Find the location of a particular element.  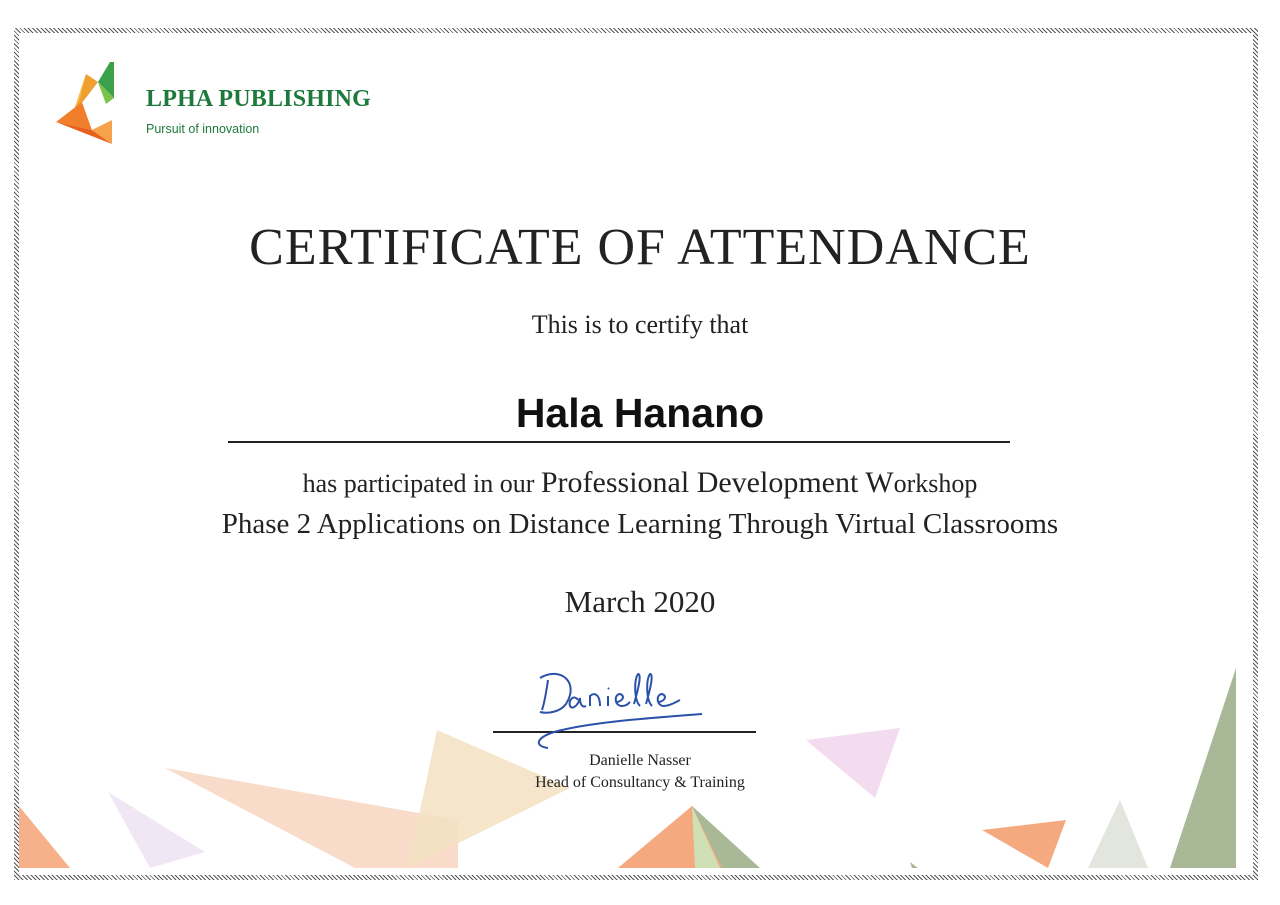

handwritten-signature is located at coordinates (620, 710).